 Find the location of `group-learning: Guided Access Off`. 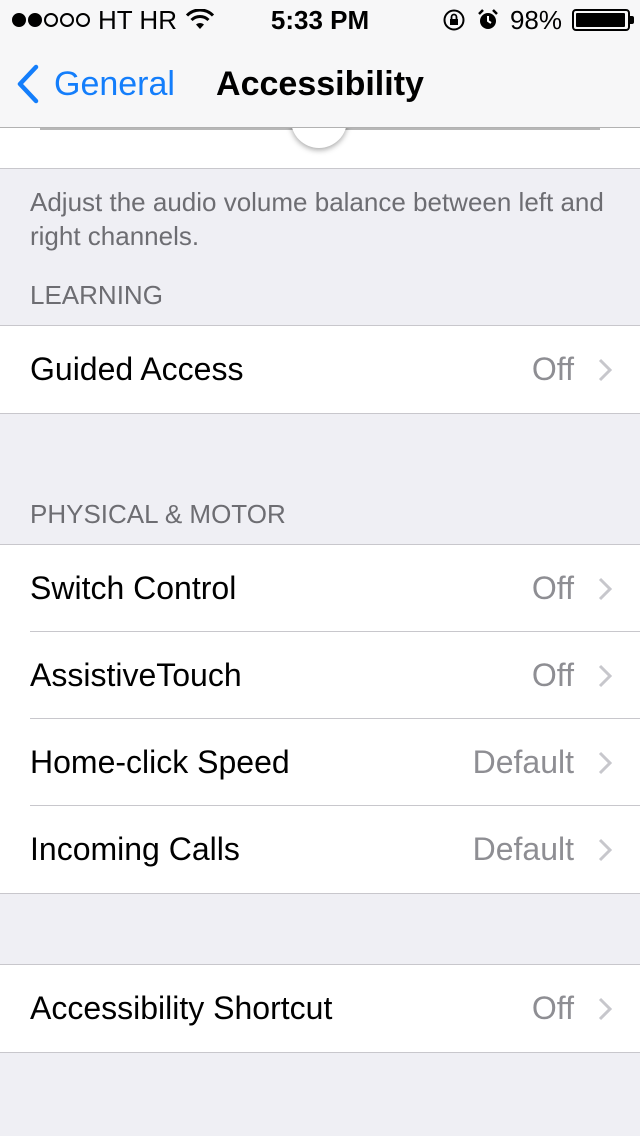

group-learning: Guided Access Off is located at coordinates (320, 369).